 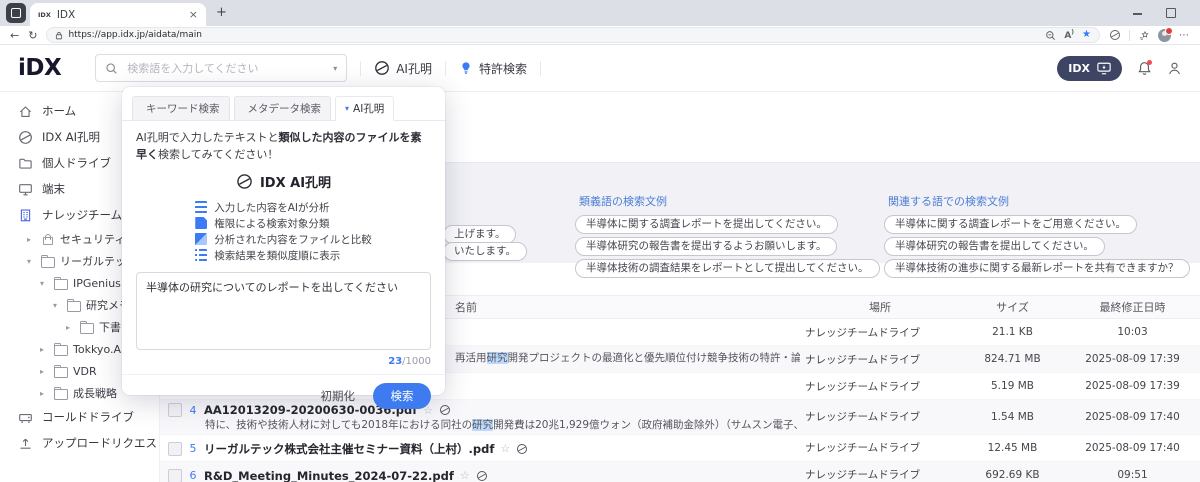 I want to click on search-dropdown-icon: ▾, so click(x=335, y=68).